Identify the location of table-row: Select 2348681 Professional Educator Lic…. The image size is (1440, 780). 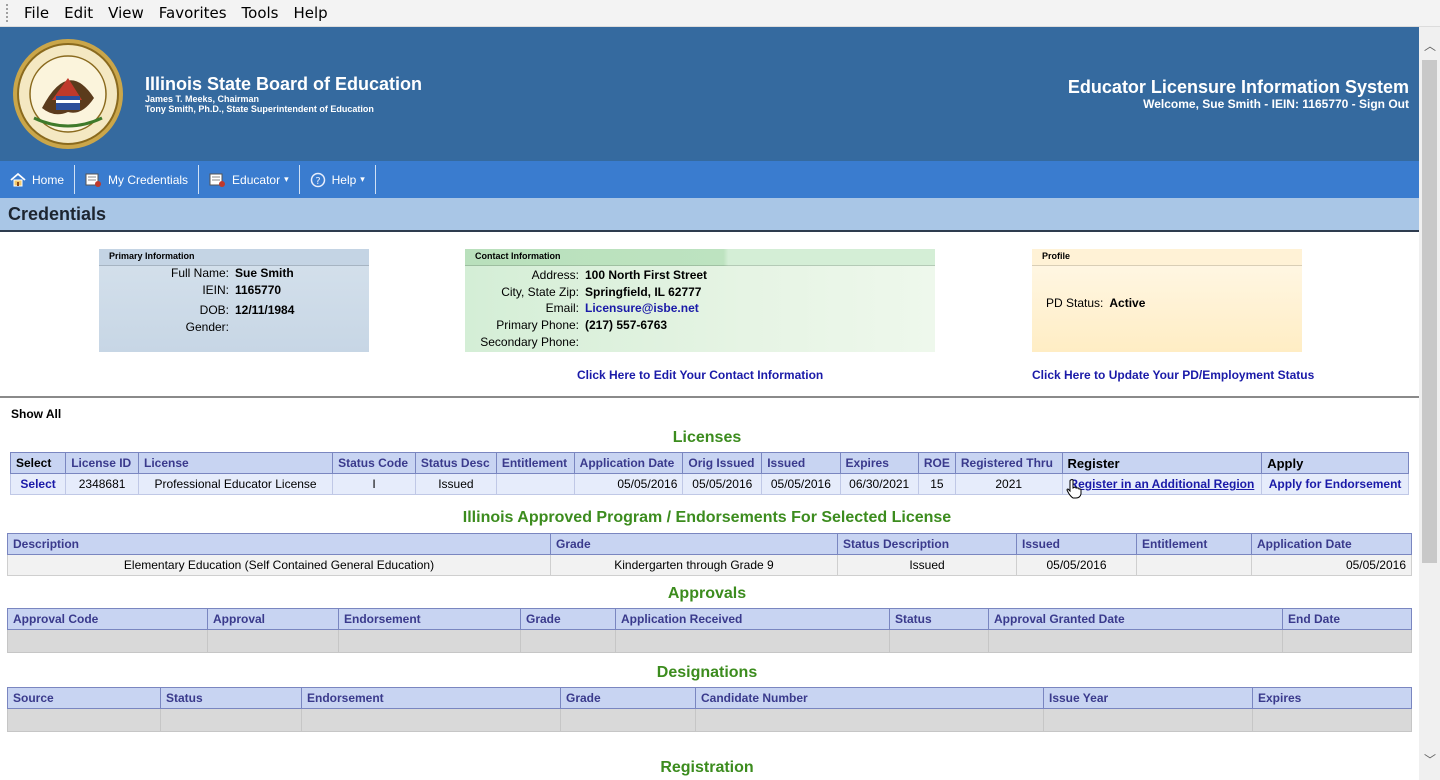
(709, 484).